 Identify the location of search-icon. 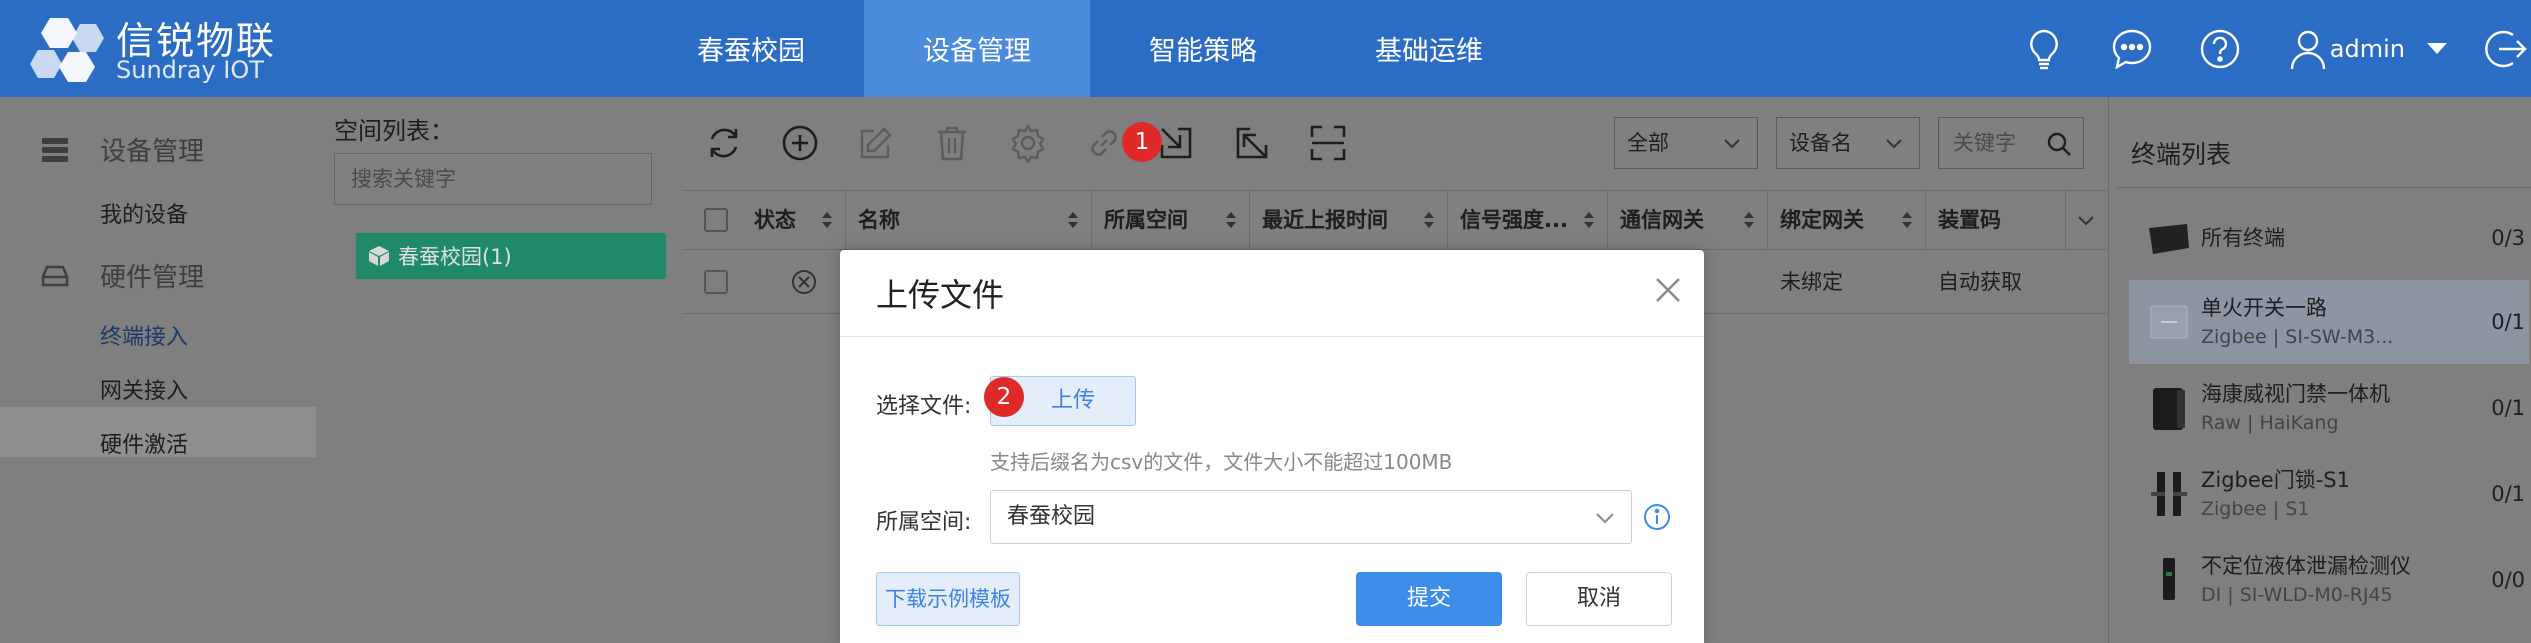
(2059, 144).